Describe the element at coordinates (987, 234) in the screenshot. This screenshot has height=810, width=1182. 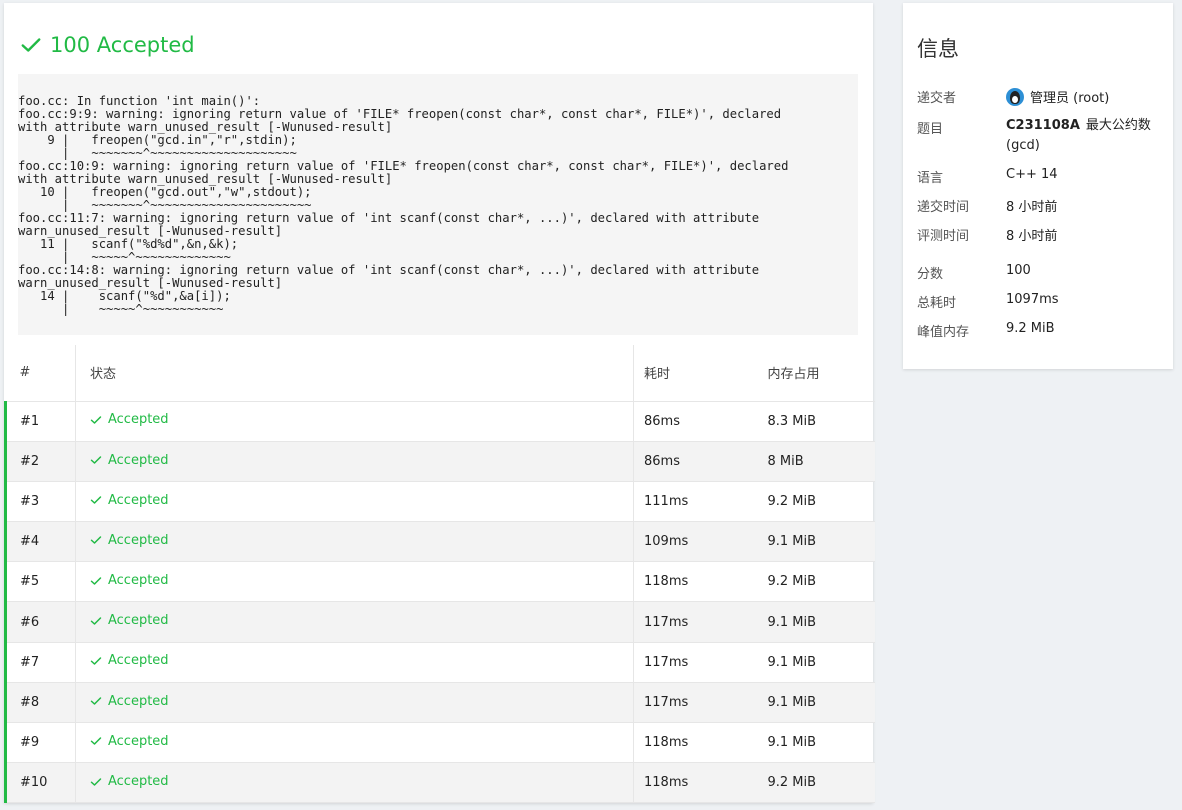
I see `judge-time-row: 评测时间 8 小时前` at that location.